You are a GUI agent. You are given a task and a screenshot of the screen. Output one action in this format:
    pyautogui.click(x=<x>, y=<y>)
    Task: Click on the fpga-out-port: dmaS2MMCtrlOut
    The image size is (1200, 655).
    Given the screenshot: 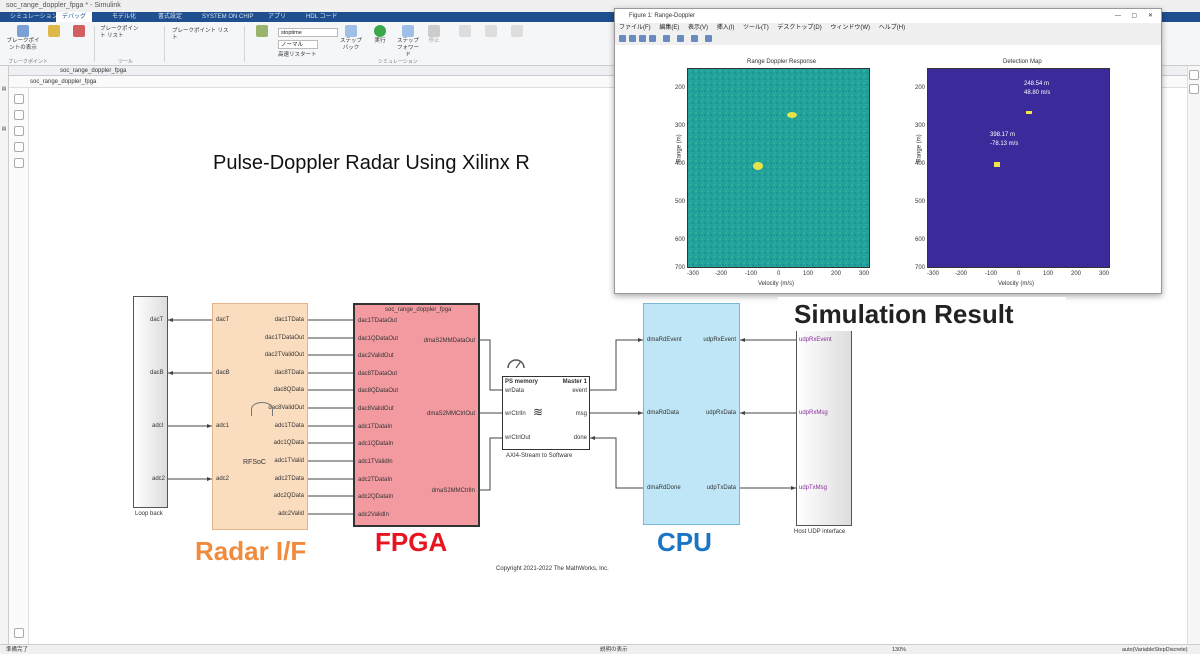 What is the action you would take?
    pyautogui.click(x=450, y=414)
    